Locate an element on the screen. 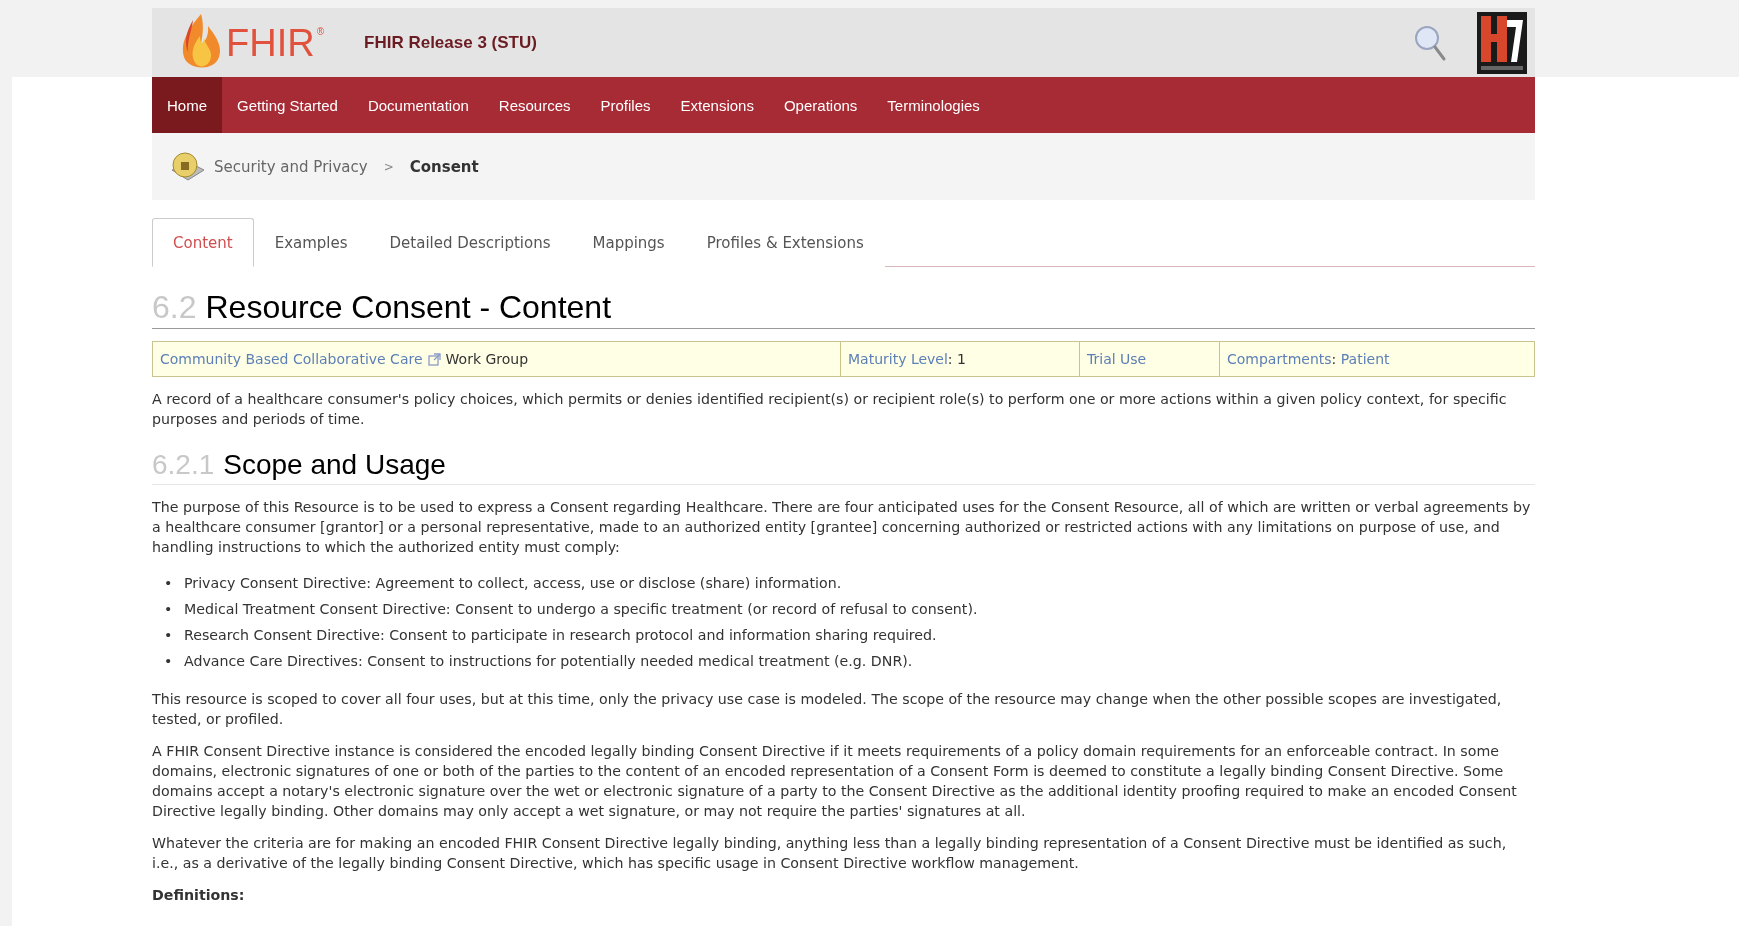  summary-text: A record of a healthcare consumer's policy choices, which permits or denies identified recipient(s) or recipient role(s) to perform one or more actions within a given policy context, for specific purposes and periods of time. is located at coordinates (830, 409).